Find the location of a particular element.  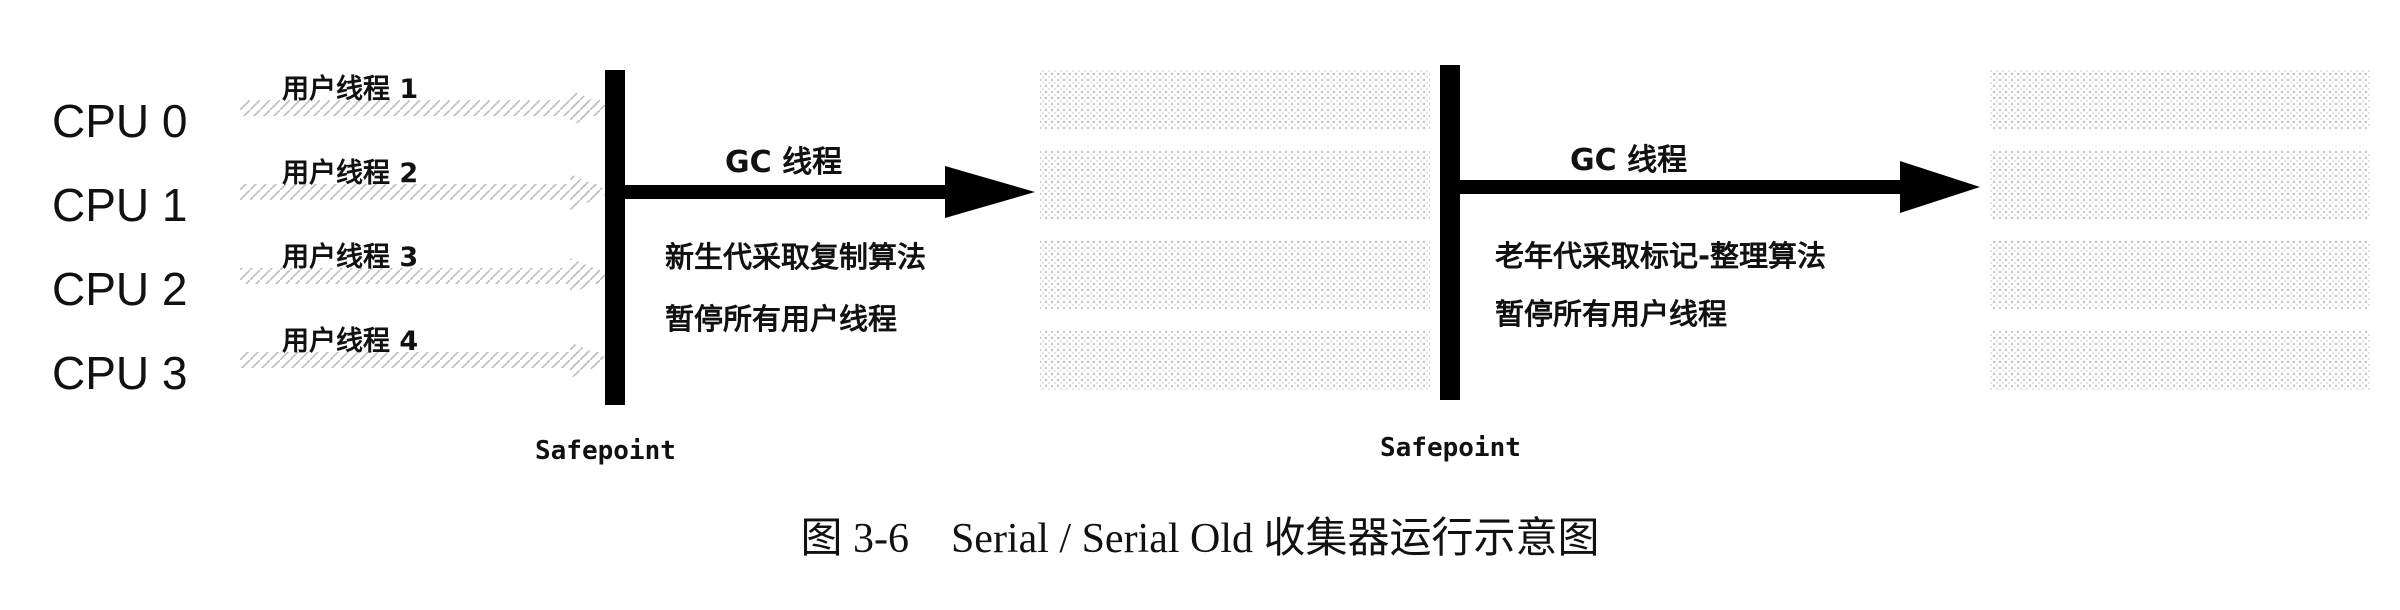

user-thread-label-2: 用户线程 2 is located at coordinates (350, 173).